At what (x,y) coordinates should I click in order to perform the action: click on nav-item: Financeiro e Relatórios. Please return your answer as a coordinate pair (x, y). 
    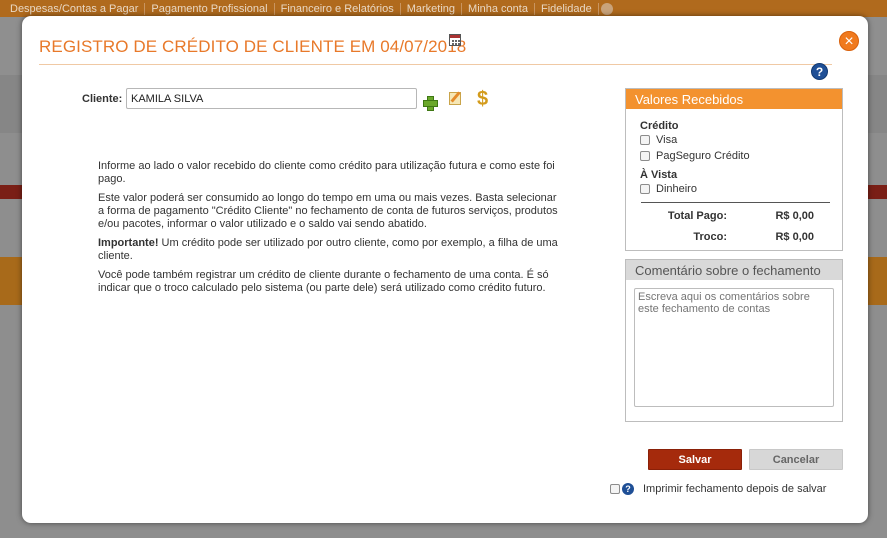
    Looking at the image, I should click on (338, 8).